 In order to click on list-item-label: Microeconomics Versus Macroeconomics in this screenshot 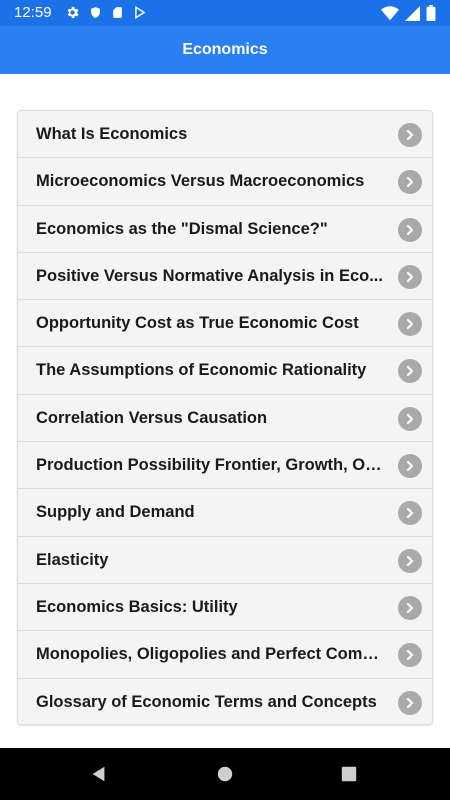, I will do `click(200, 181)`.